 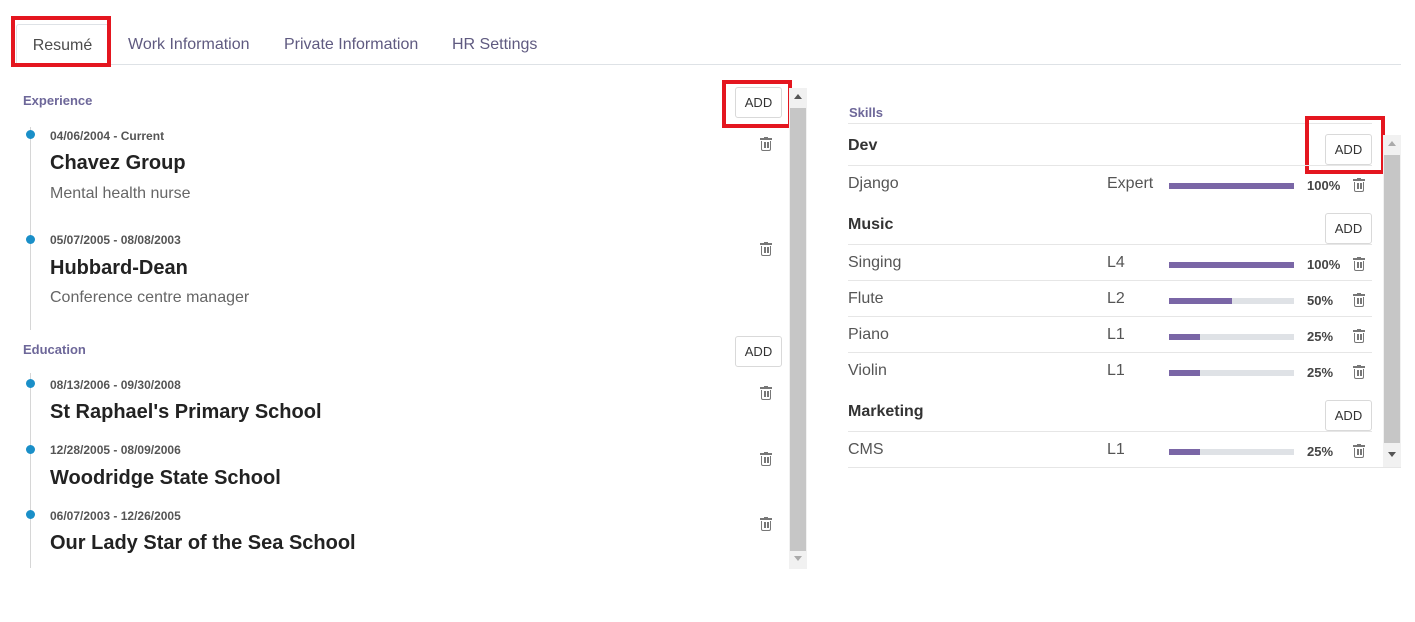 What do you see at coordinates (189, 44) in the screenshot?
I see `tab-work-information: Work Information` at bounding box center [189, 44].